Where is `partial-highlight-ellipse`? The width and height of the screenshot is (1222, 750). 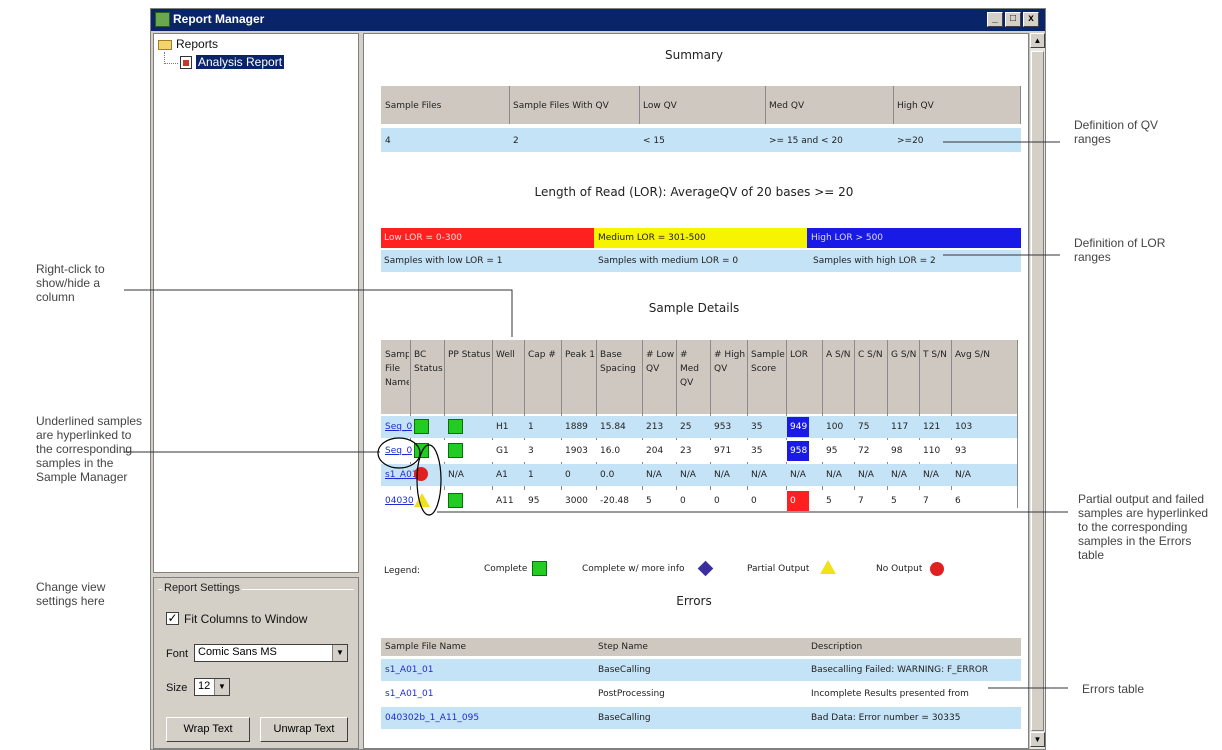 partial-highlight-ellipse is located at coordinates (429, 480).